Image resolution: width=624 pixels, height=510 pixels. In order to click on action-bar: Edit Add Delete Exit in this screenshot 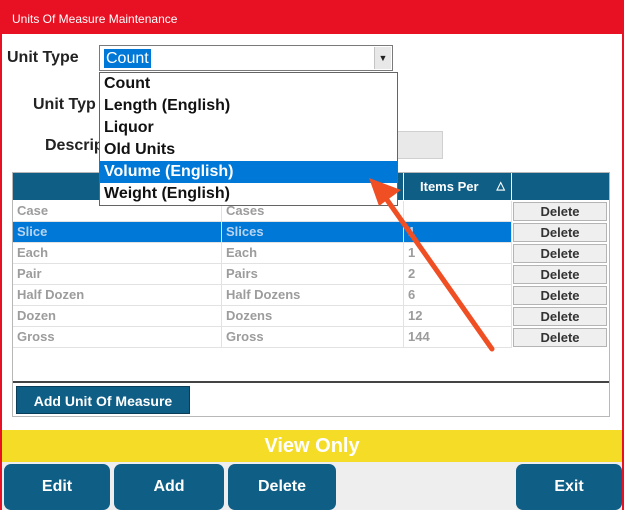, I will do `click(312, 486)`.